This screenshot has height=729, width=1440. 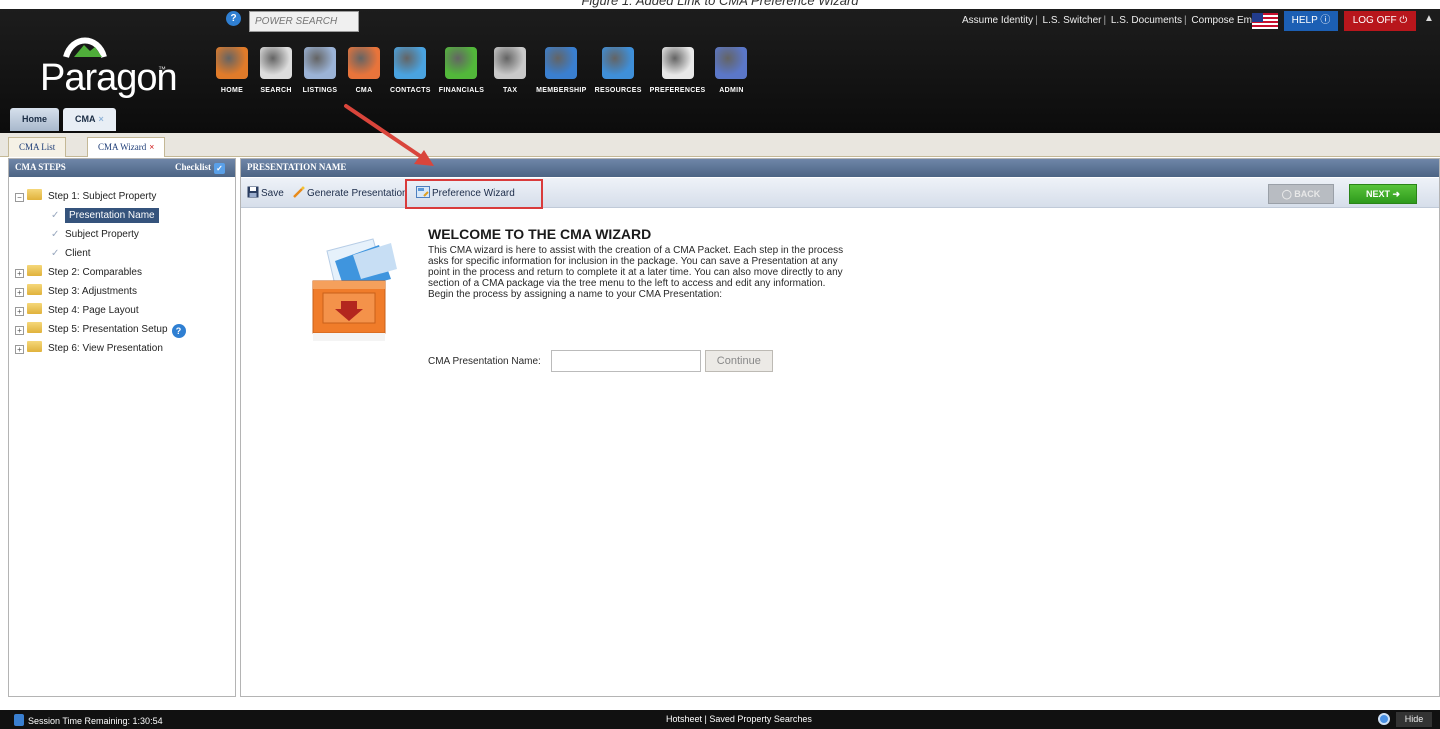 I want to click on ls-switcher-link: L.S. Switcher, so click(x=1072, y=20).